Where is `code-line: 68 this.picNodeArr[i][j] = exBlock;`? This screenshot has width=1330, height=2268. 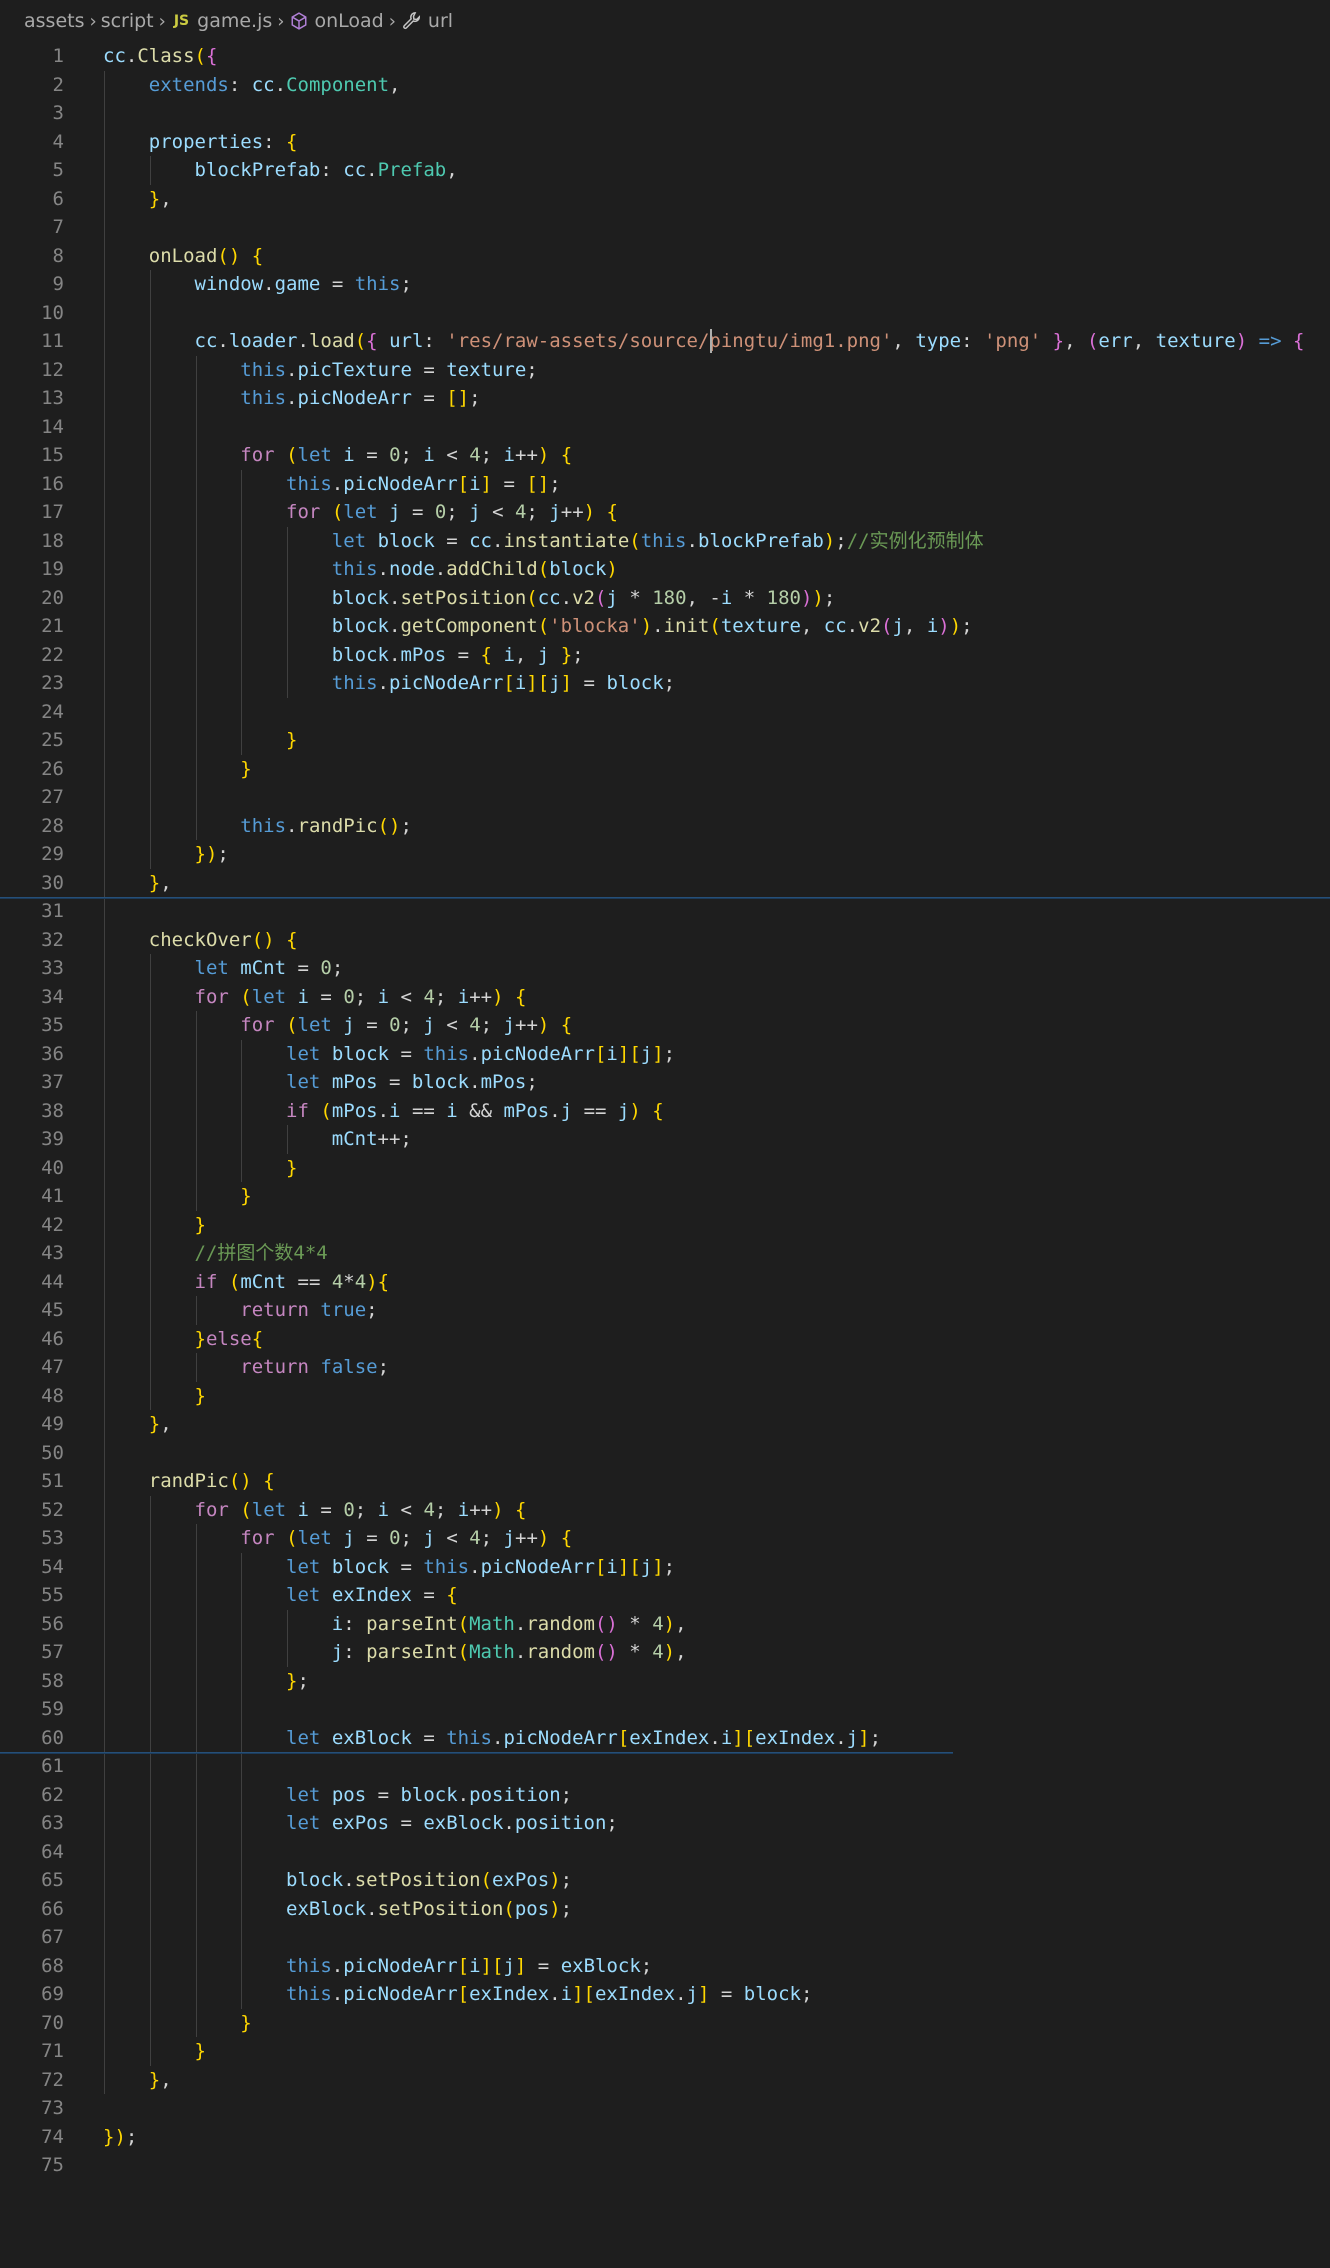
code-line: 68 this.picNodeArr[i][j] = exBlock; is located at coordinates (665, 1965).